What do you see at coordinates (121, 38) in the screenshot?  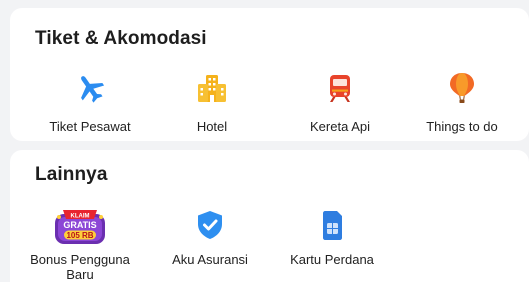 I see `section-title-travel: Tiket & Akomodasi` at bounding box center [121, 38].